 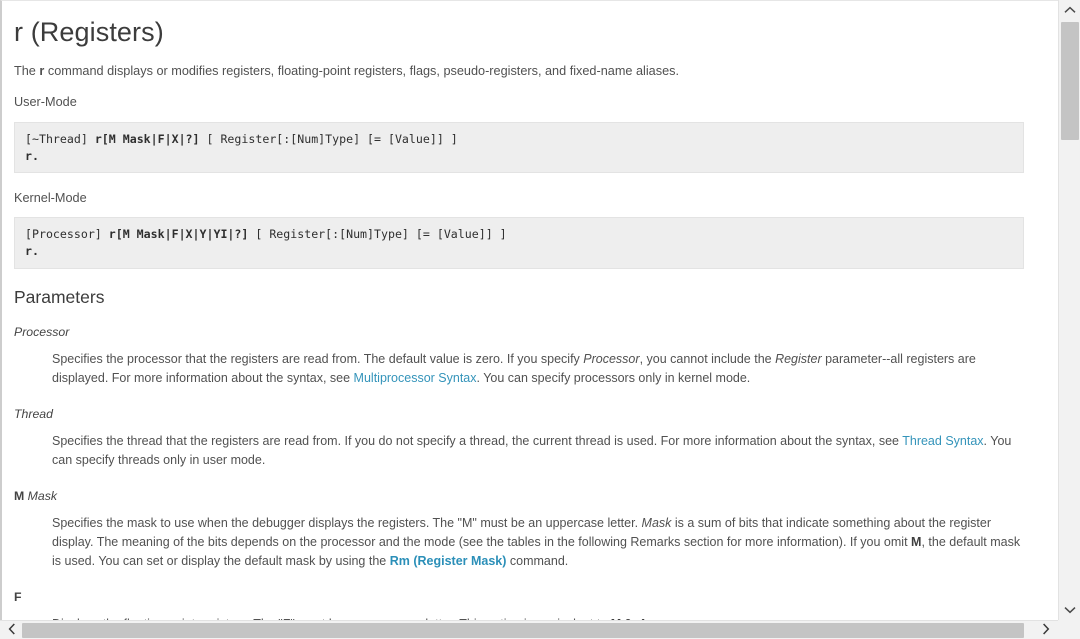 What do you see at coordinates (656, 522) in the screenshot?
I see `mmask-def-italic1: Mask` at bounding box center [656, 522].